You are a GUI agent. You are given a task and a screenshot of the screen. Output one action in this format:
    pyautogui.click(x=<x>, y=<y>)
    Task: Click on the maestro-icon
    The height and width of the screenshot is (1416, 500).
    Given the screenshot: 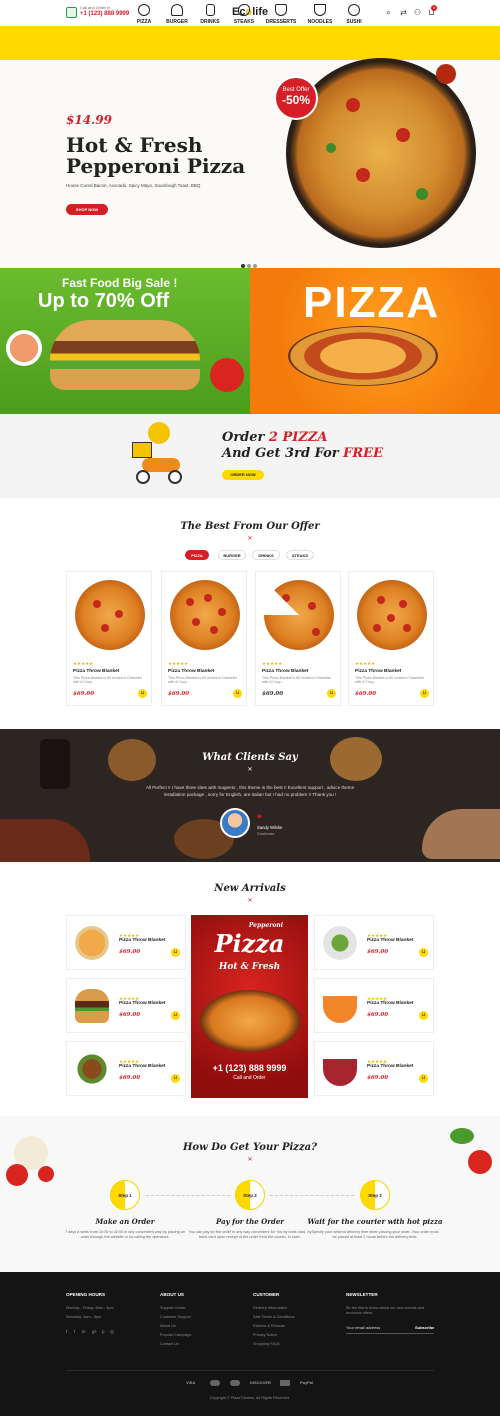 What is the action you would take?
    pyautogui.click(x=235, y=1383)
    